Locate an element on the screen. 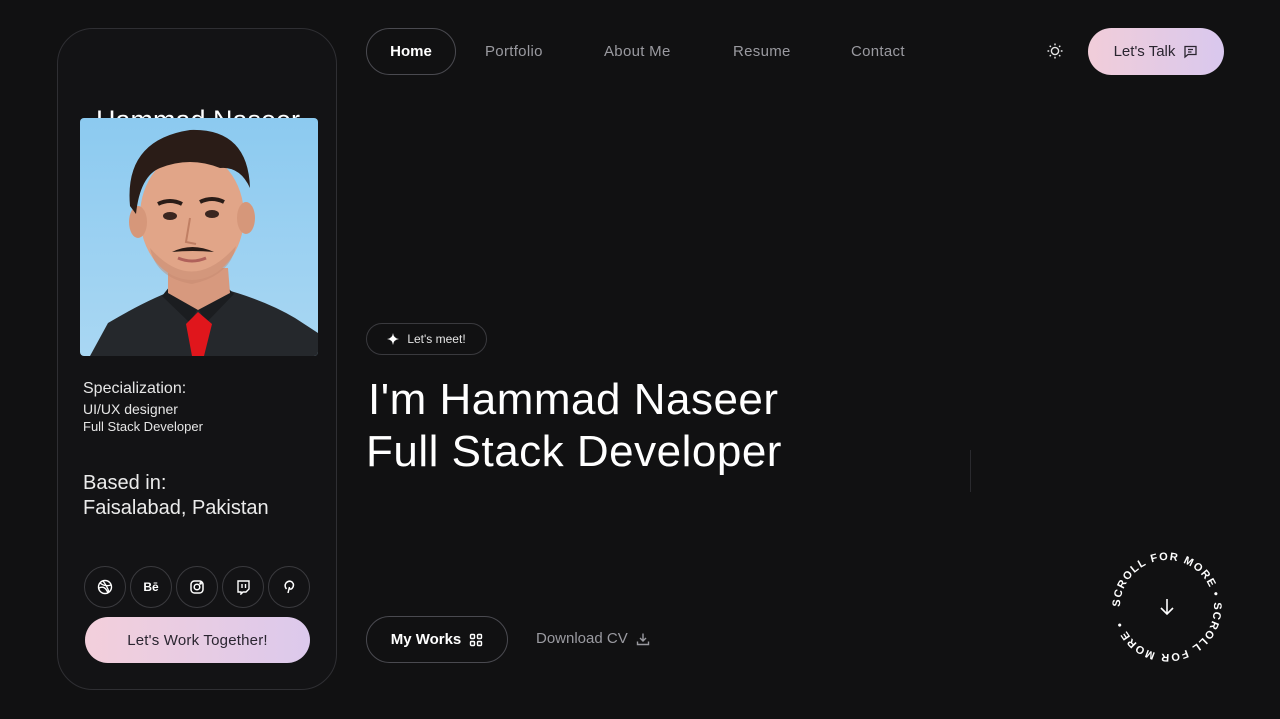 The image size is (1280, 719). dribbble-link is located at coordinates (105, 587).